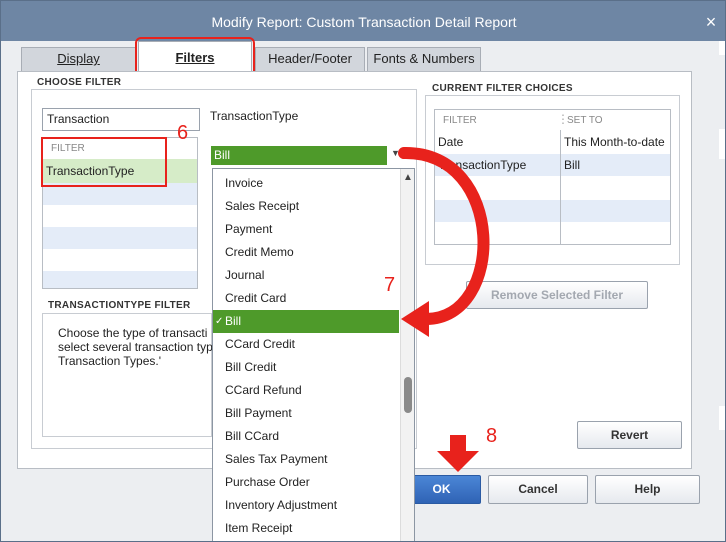  I want to click on current-filter-value: This Month-to-date, so click(614, 142).